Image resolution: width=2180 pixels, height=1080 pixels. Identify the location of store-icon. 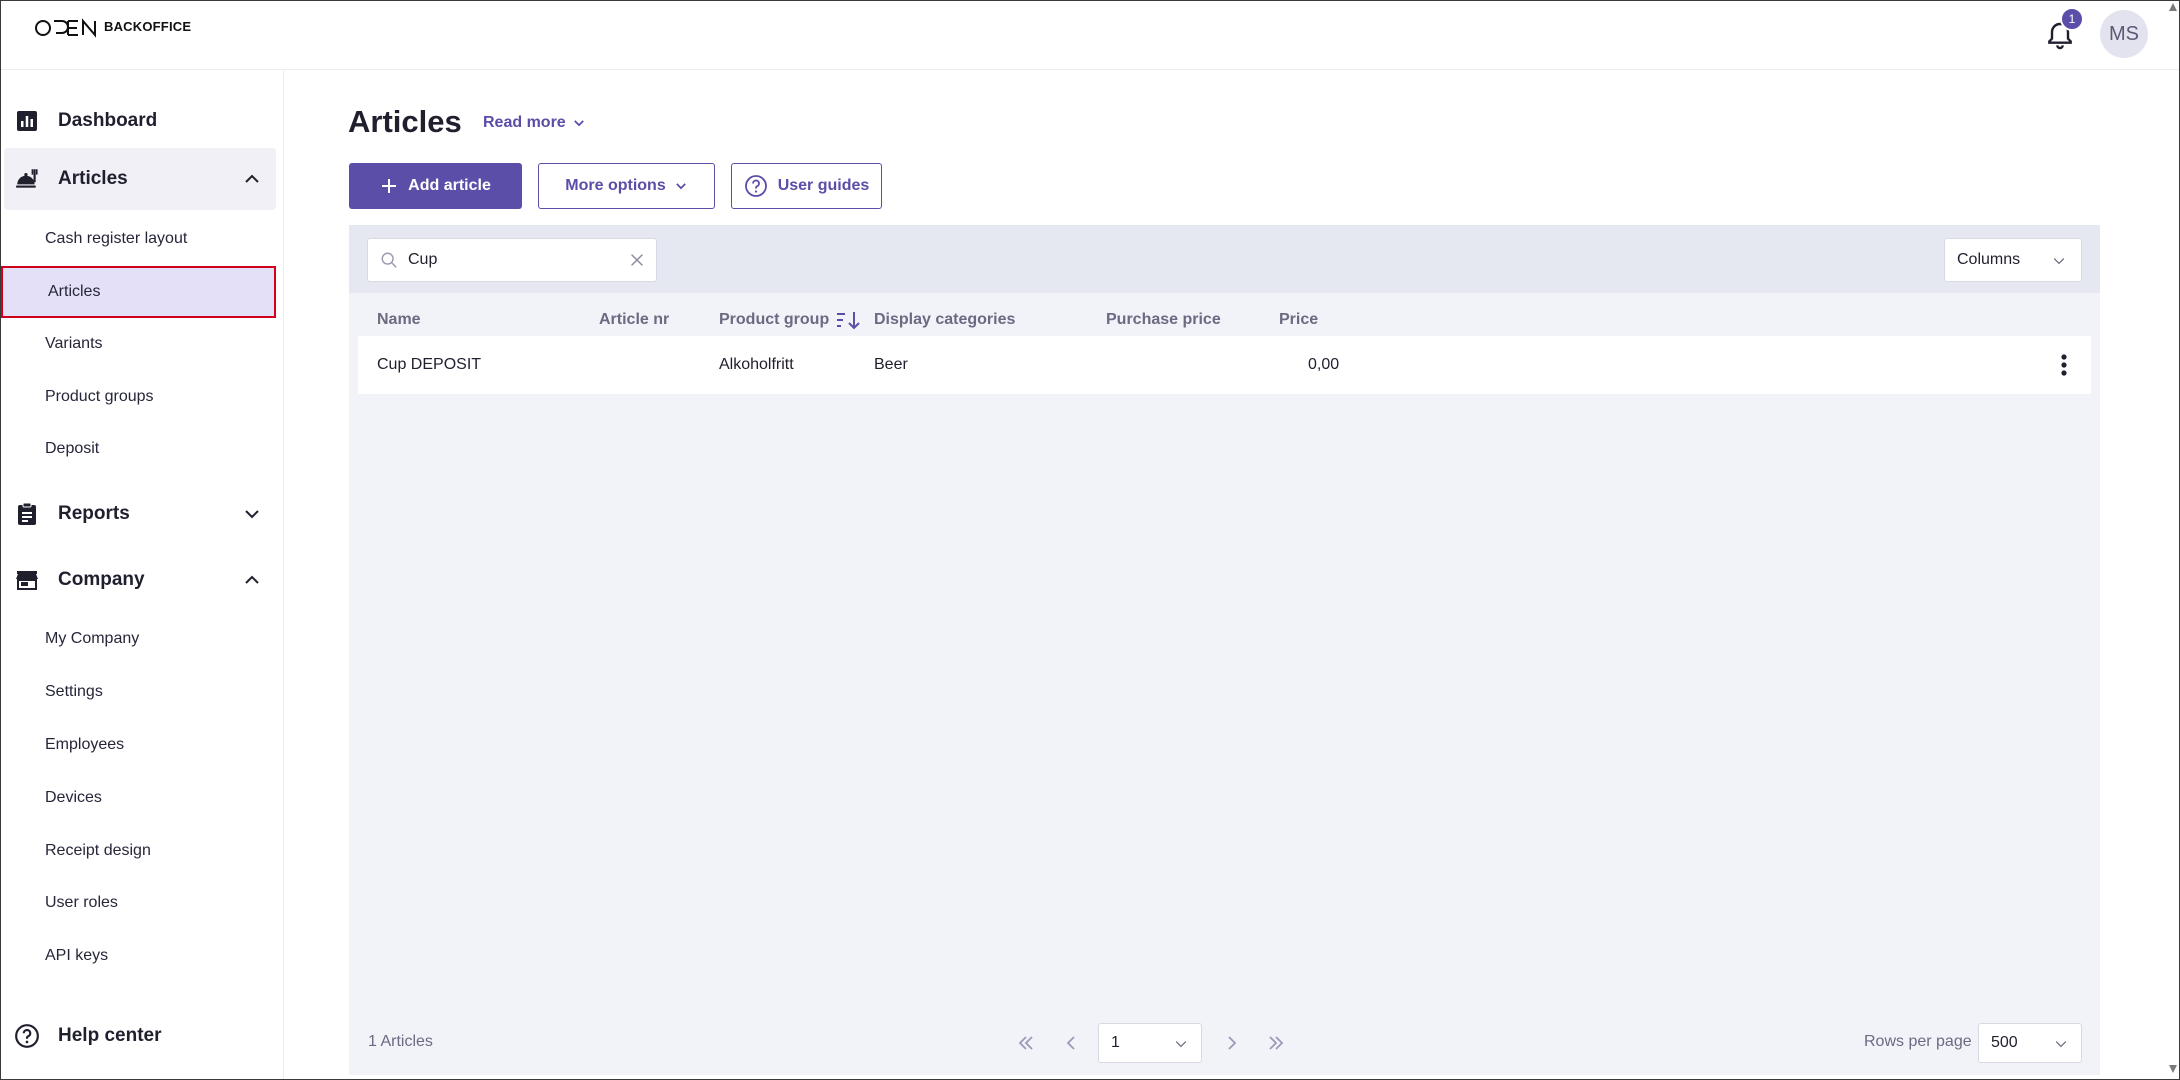
(27, 580).